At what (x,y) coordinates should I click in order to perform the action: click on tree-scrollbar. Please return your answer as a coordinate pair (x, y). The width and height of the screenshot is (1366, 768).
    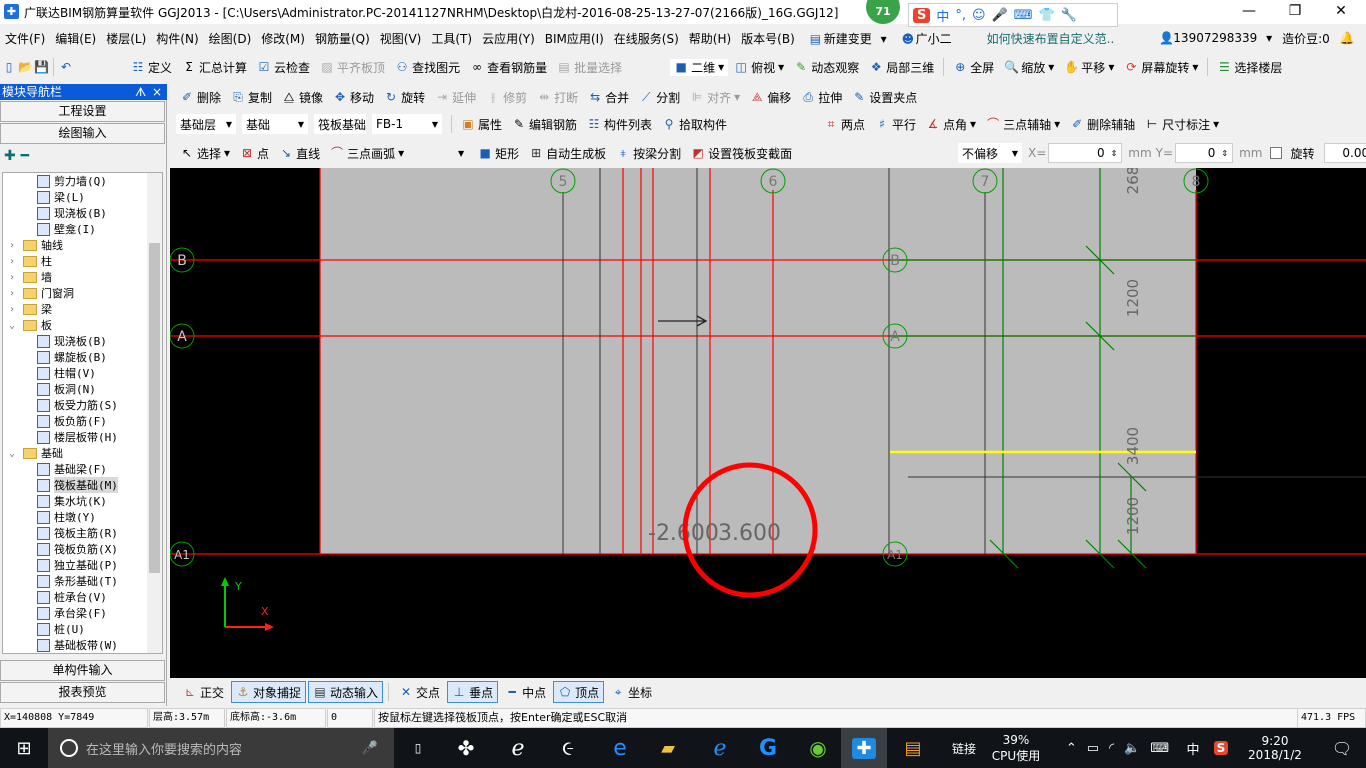
    Looking at the image, I should click on (154, 413).